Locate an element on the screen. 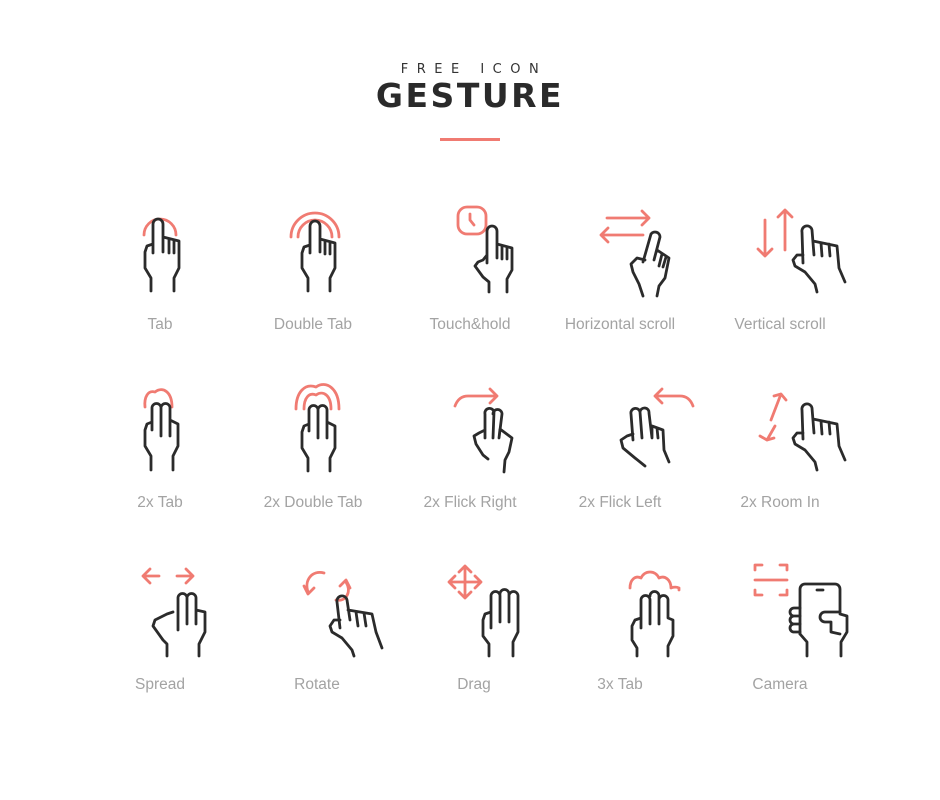  gesture-label: 3x Tab is located at coordinates (620, 684).